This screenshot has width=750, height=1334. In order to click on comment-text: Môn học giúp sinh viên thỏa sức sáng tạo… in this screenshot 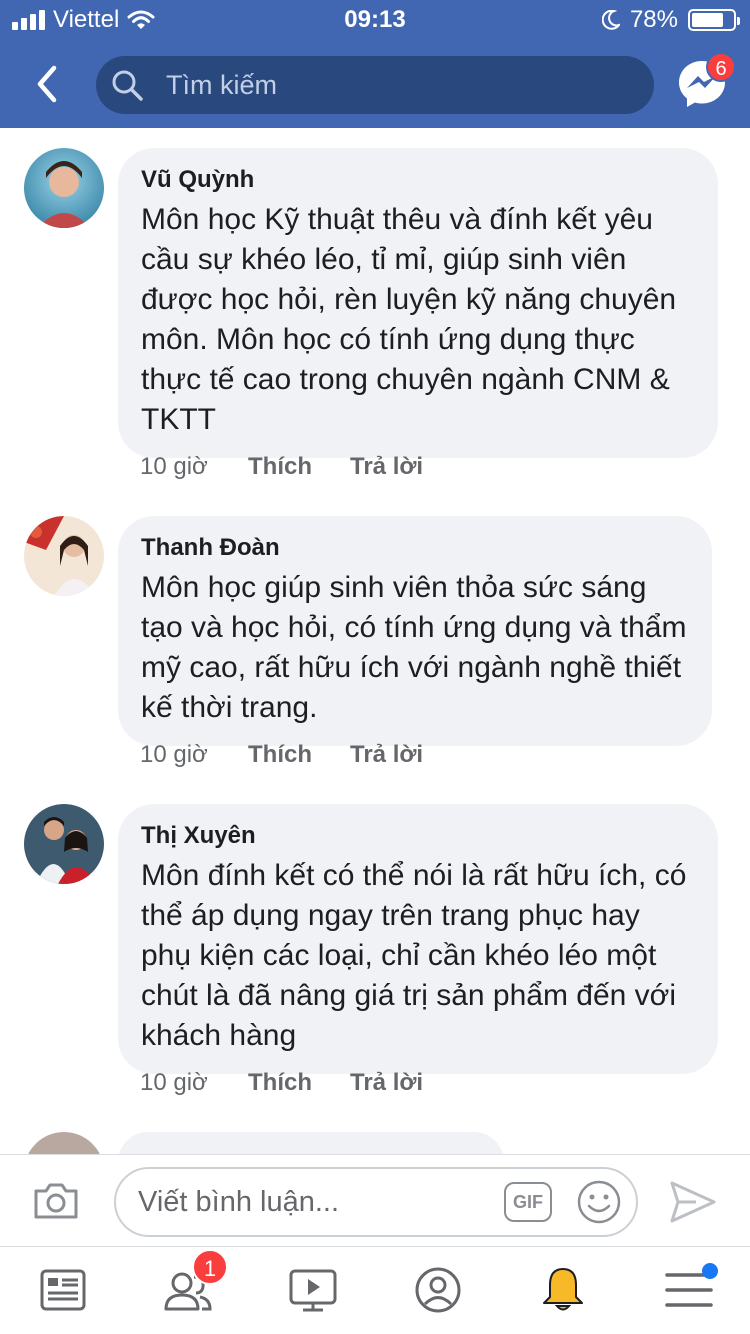, I will do `click(414, 647)`.